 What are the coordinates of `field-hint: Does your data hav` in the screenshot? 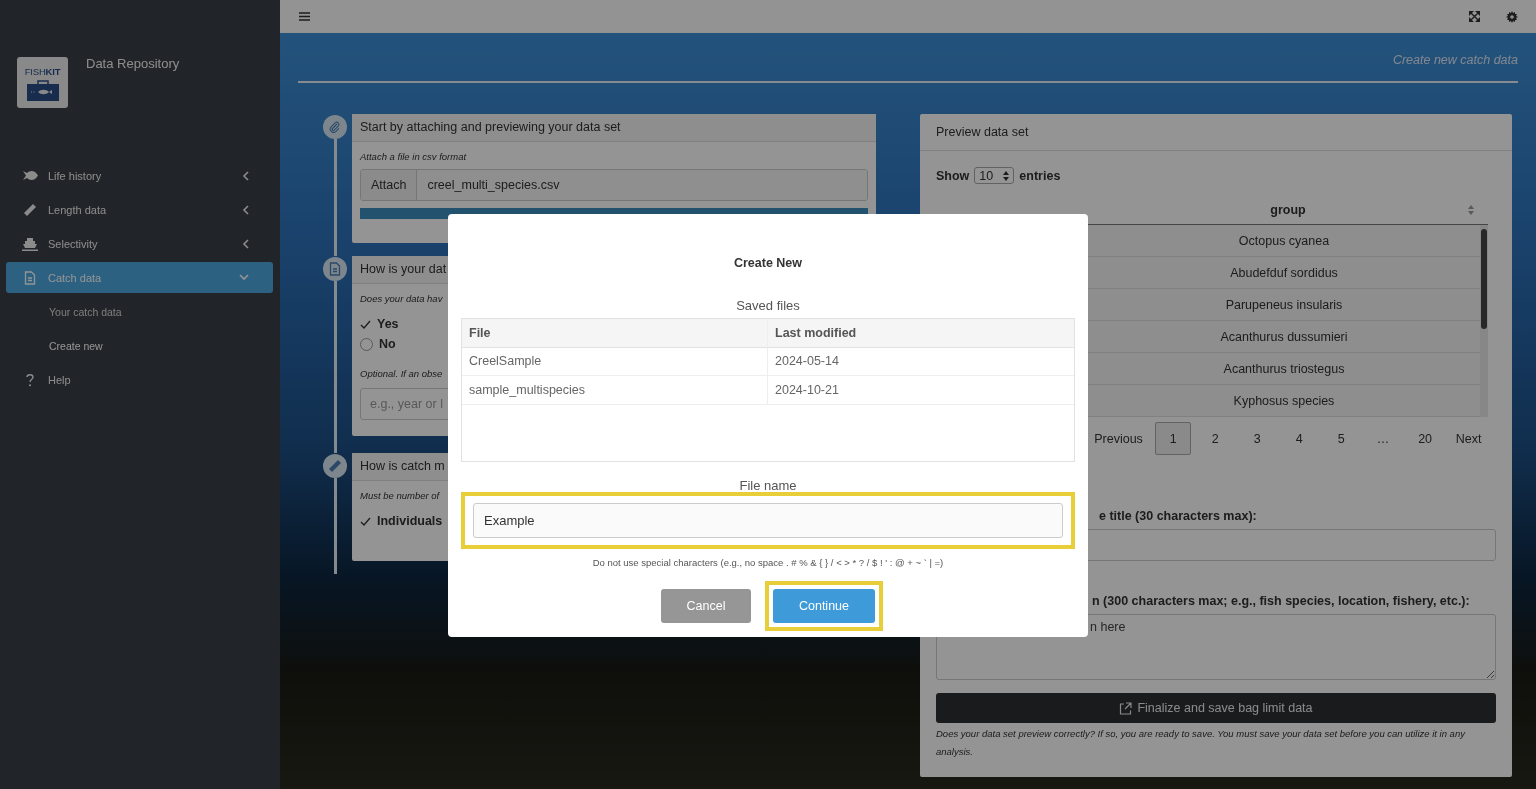 It's located at (401, 298).